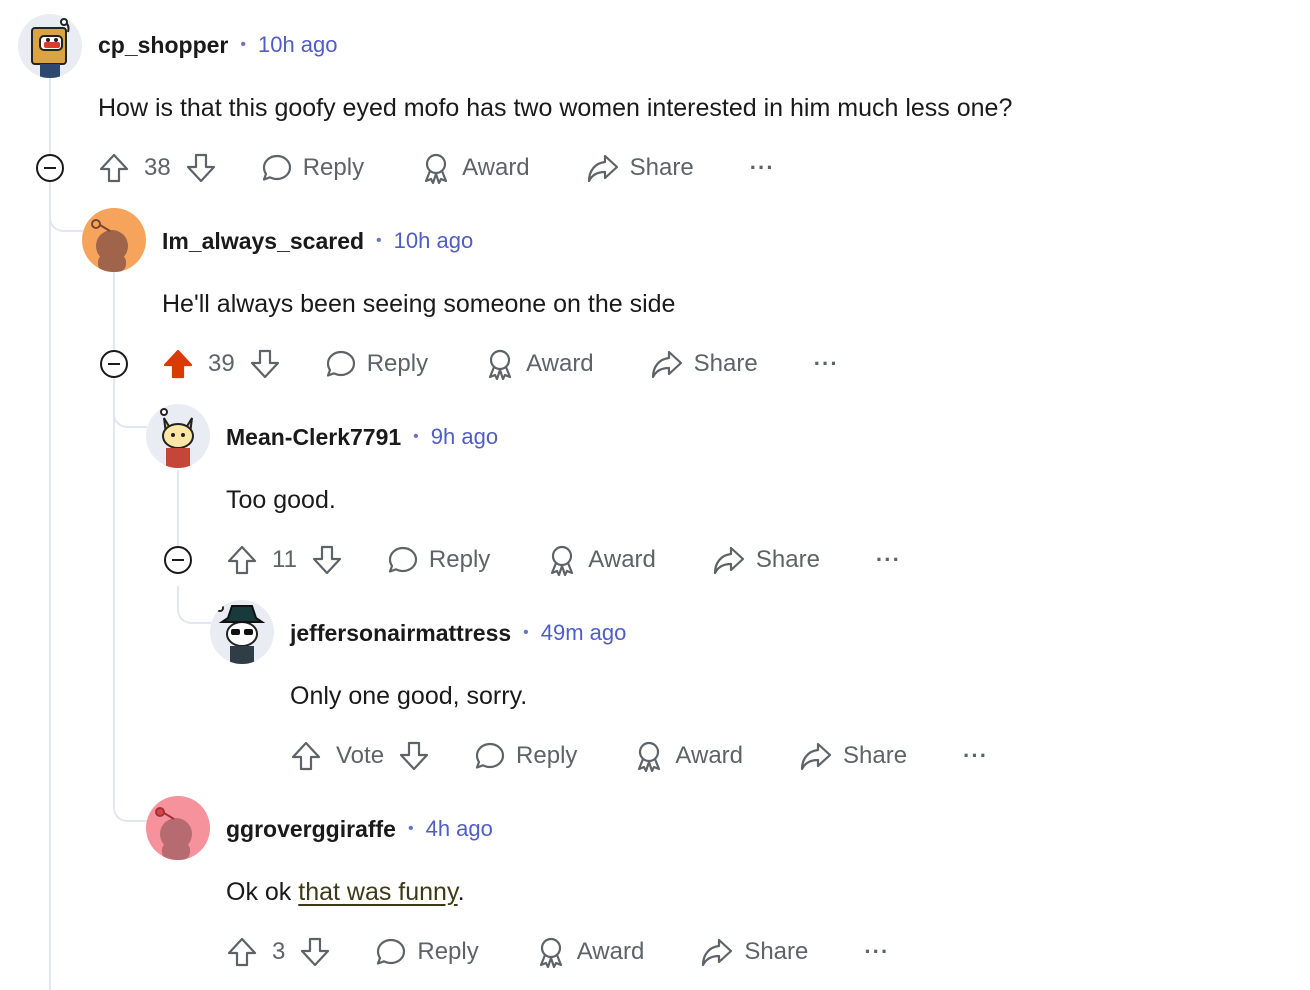 This screenshot has width=1310, height=990. I want to click on snoo-avatar-hat-sunglasses-icon, so click(241, 634).